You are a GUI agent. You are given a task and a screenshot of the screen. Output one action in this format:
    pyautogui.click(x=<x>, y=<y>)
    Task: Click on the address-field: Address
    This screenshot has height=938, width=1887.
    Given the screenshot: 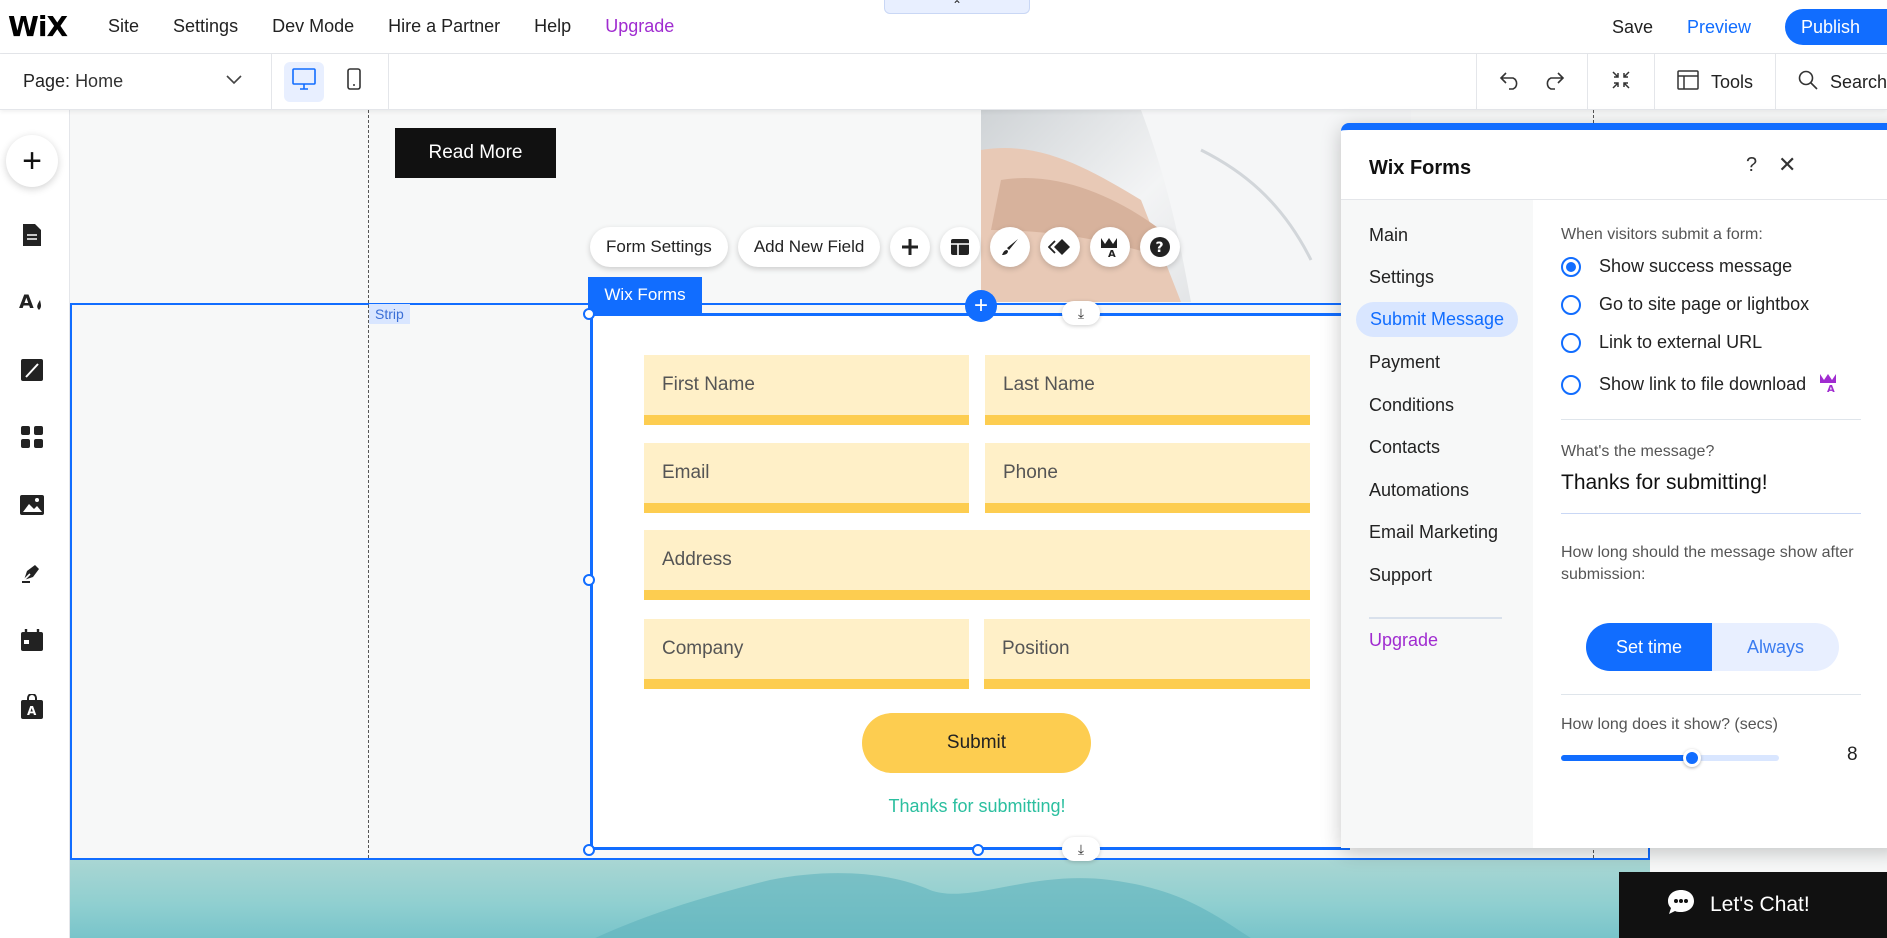 What is the action you would take?
    pyautogui.click(x=977, y=565)
    